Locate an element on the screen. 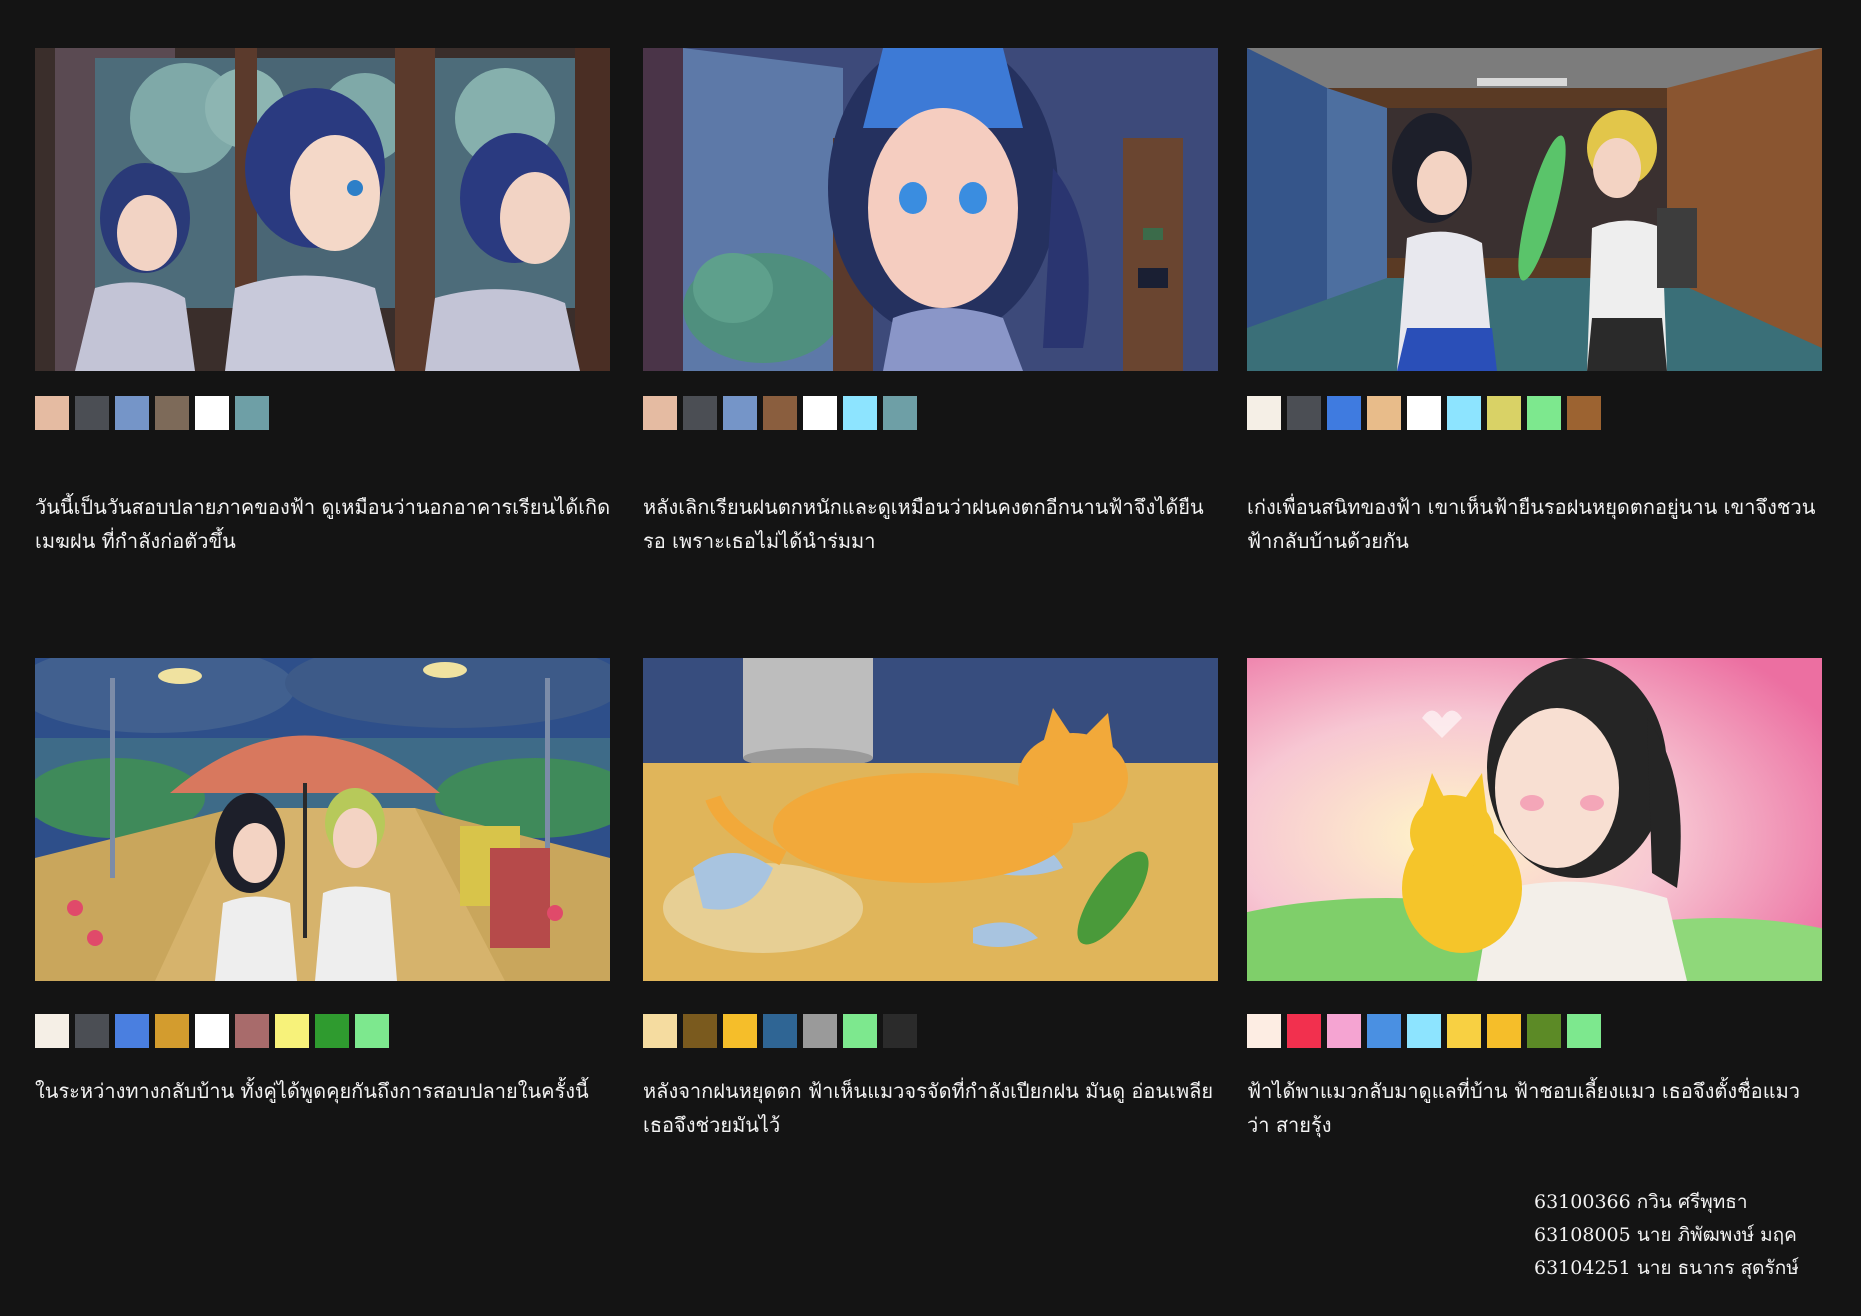  walking-home-umbrella-scene is located at coordinates (322, 819).